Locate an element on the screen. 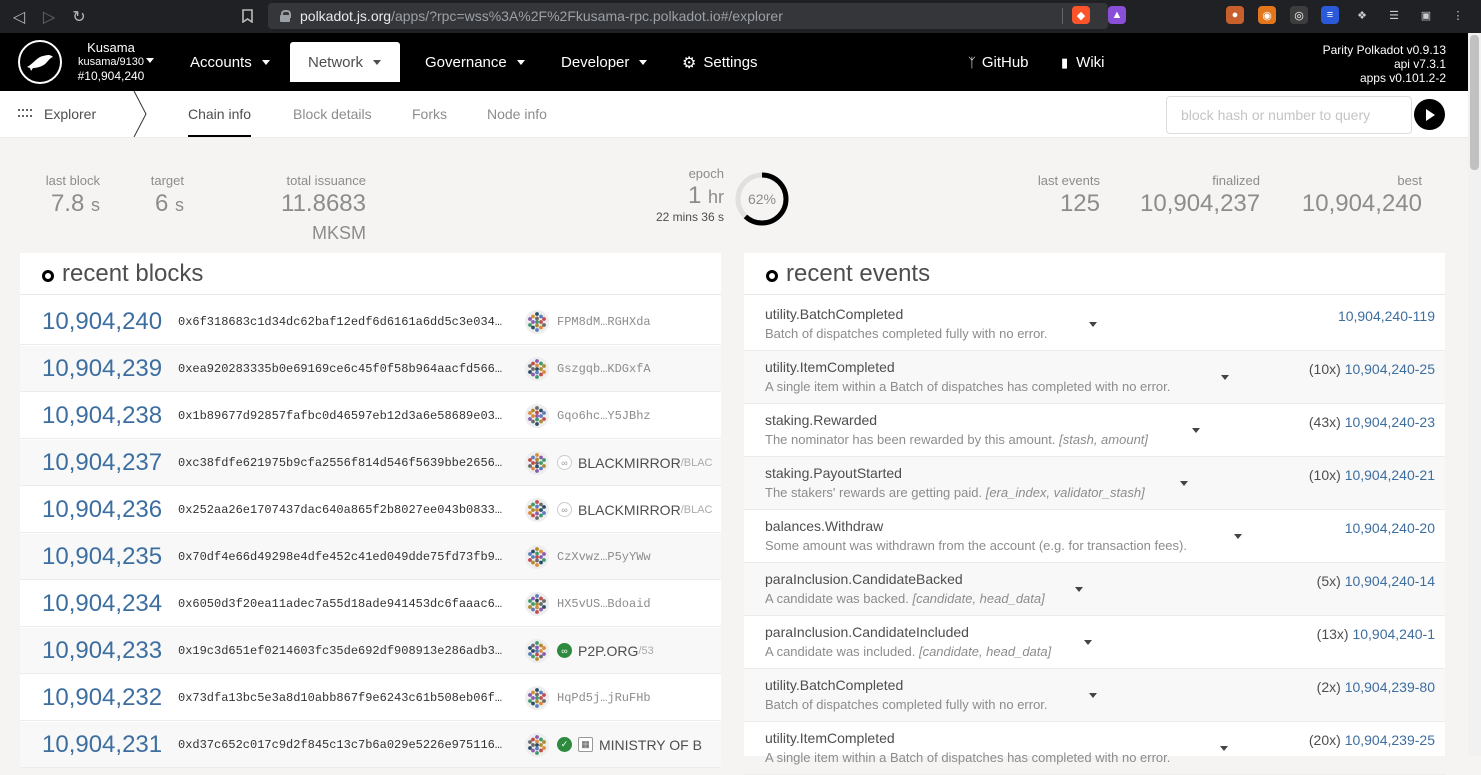 This screenshot has height=775, width=1481. puzzle-icon: ❖ is located at coordinates (1362, 15).